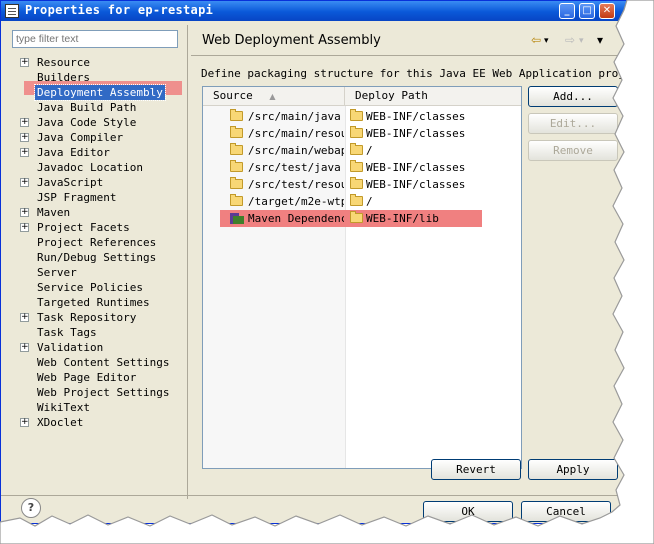 The height and width of the screenshot is (544, 654). I want to click on sidebar-item-label: JSP Fragment, so click(77, 197).